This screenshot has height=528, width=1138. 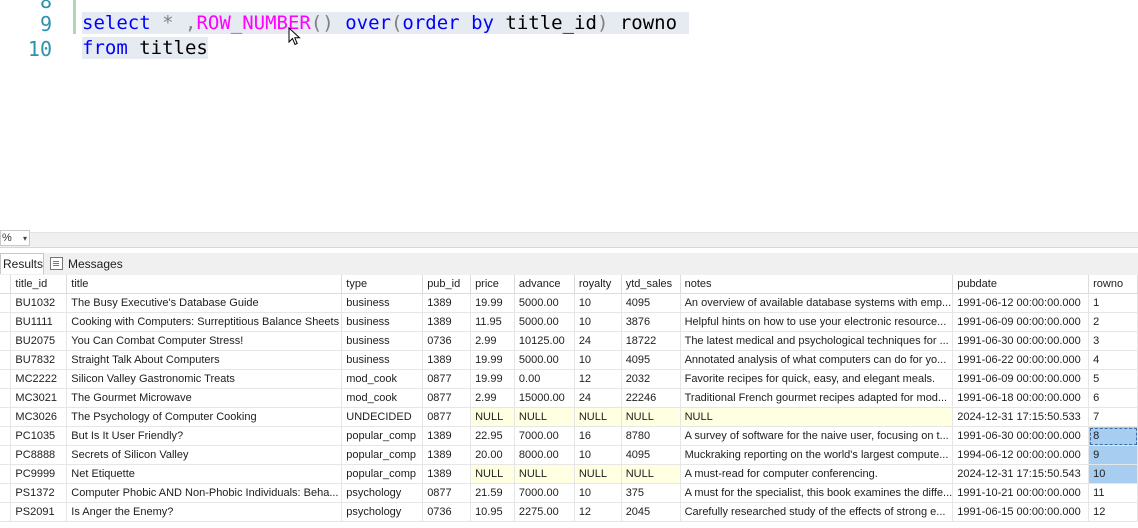 I want to click on cell-title-id: MC3021, so click(x=39, y=398).